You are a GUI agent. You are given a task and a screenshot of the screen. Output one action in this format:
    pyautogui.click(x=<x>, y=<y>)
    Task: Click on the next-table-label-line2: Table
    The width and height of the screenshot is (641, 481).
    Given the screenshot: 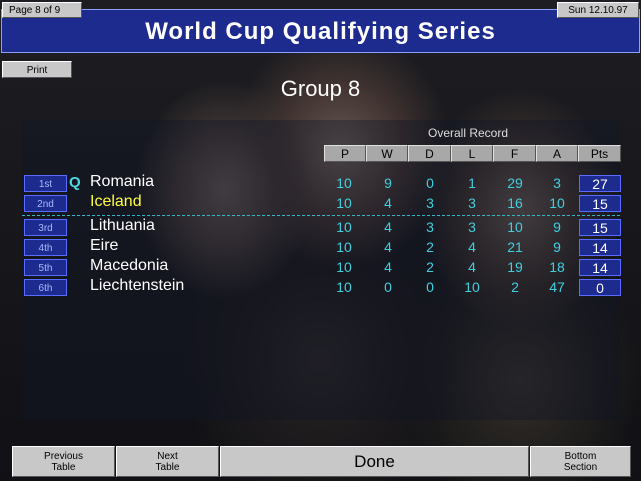 What is the action you would take?
    pyautogui.click(x=167, y=467)
    